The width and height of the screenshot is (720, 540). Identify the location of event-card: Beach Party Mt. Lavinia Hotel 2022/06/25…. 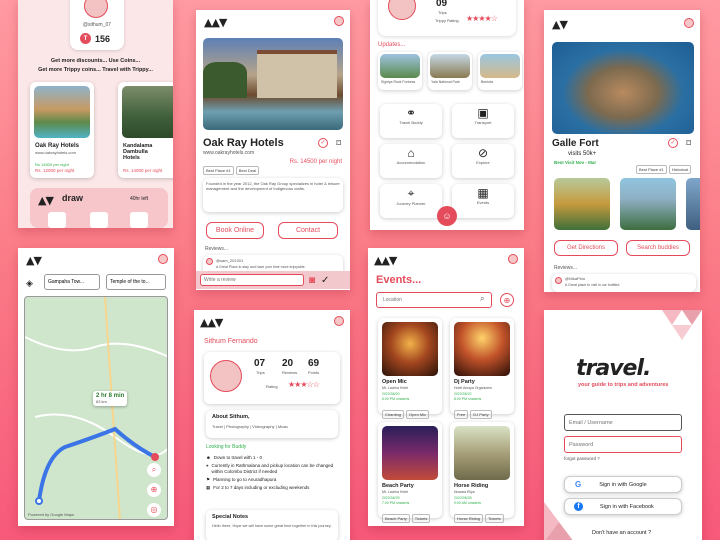
(410, 472).